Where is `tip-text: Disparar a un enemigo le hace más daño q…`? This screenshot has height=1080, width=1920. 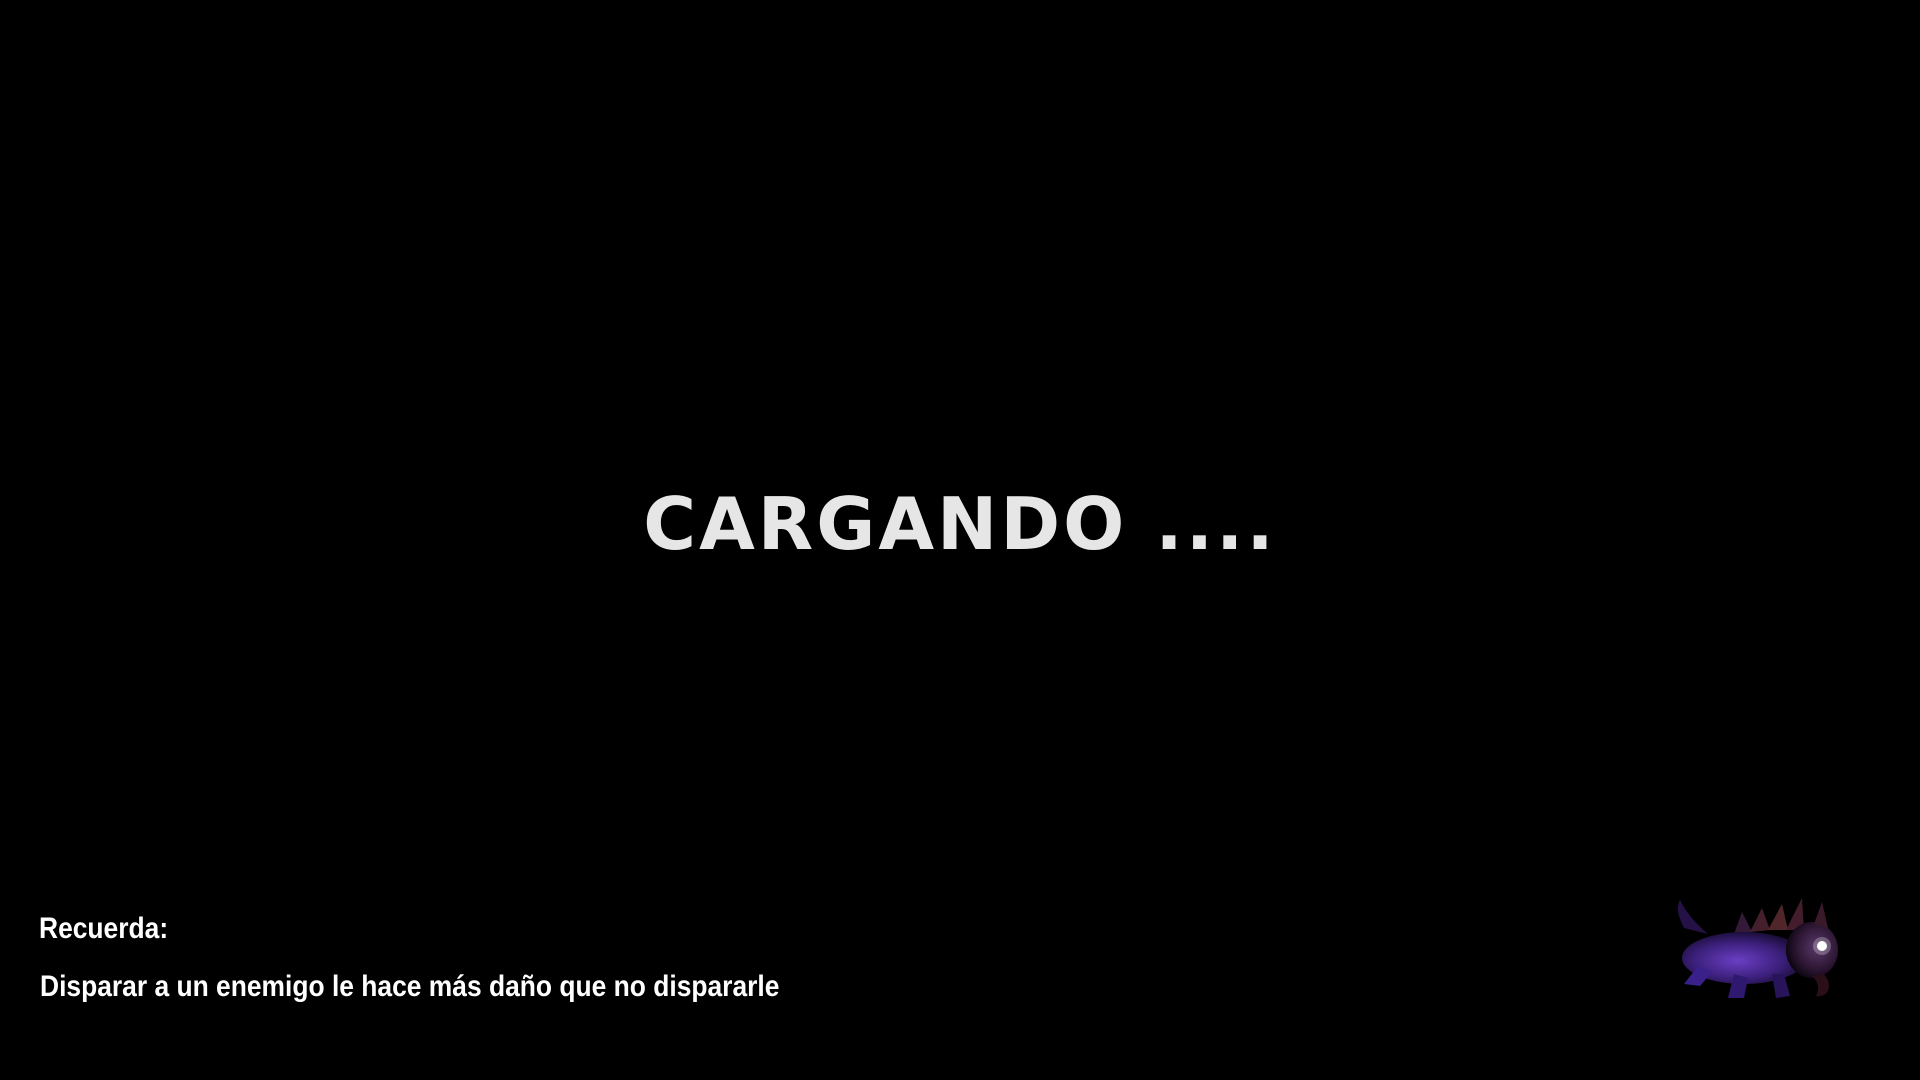
tip-text: Disparar a un enemigo le hace más daño q… is located at coordinates (410, 986).